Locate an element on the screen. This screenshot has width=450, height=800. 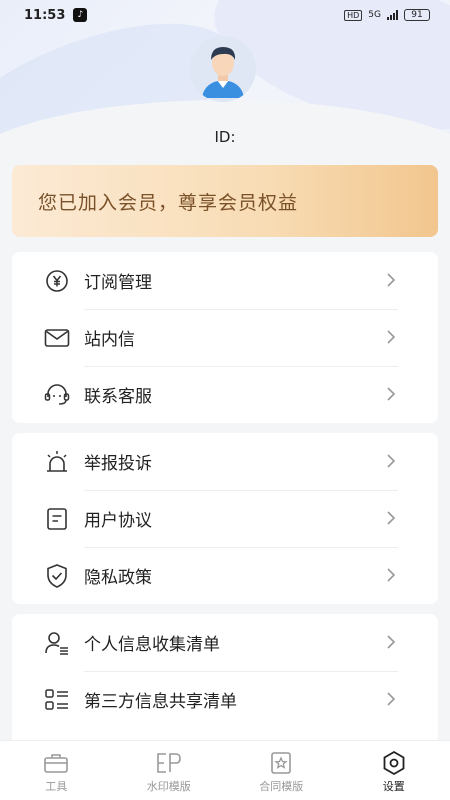
menu-item-personal-info-list: 个人信息收集清单 is located at coordinates (225, 642).